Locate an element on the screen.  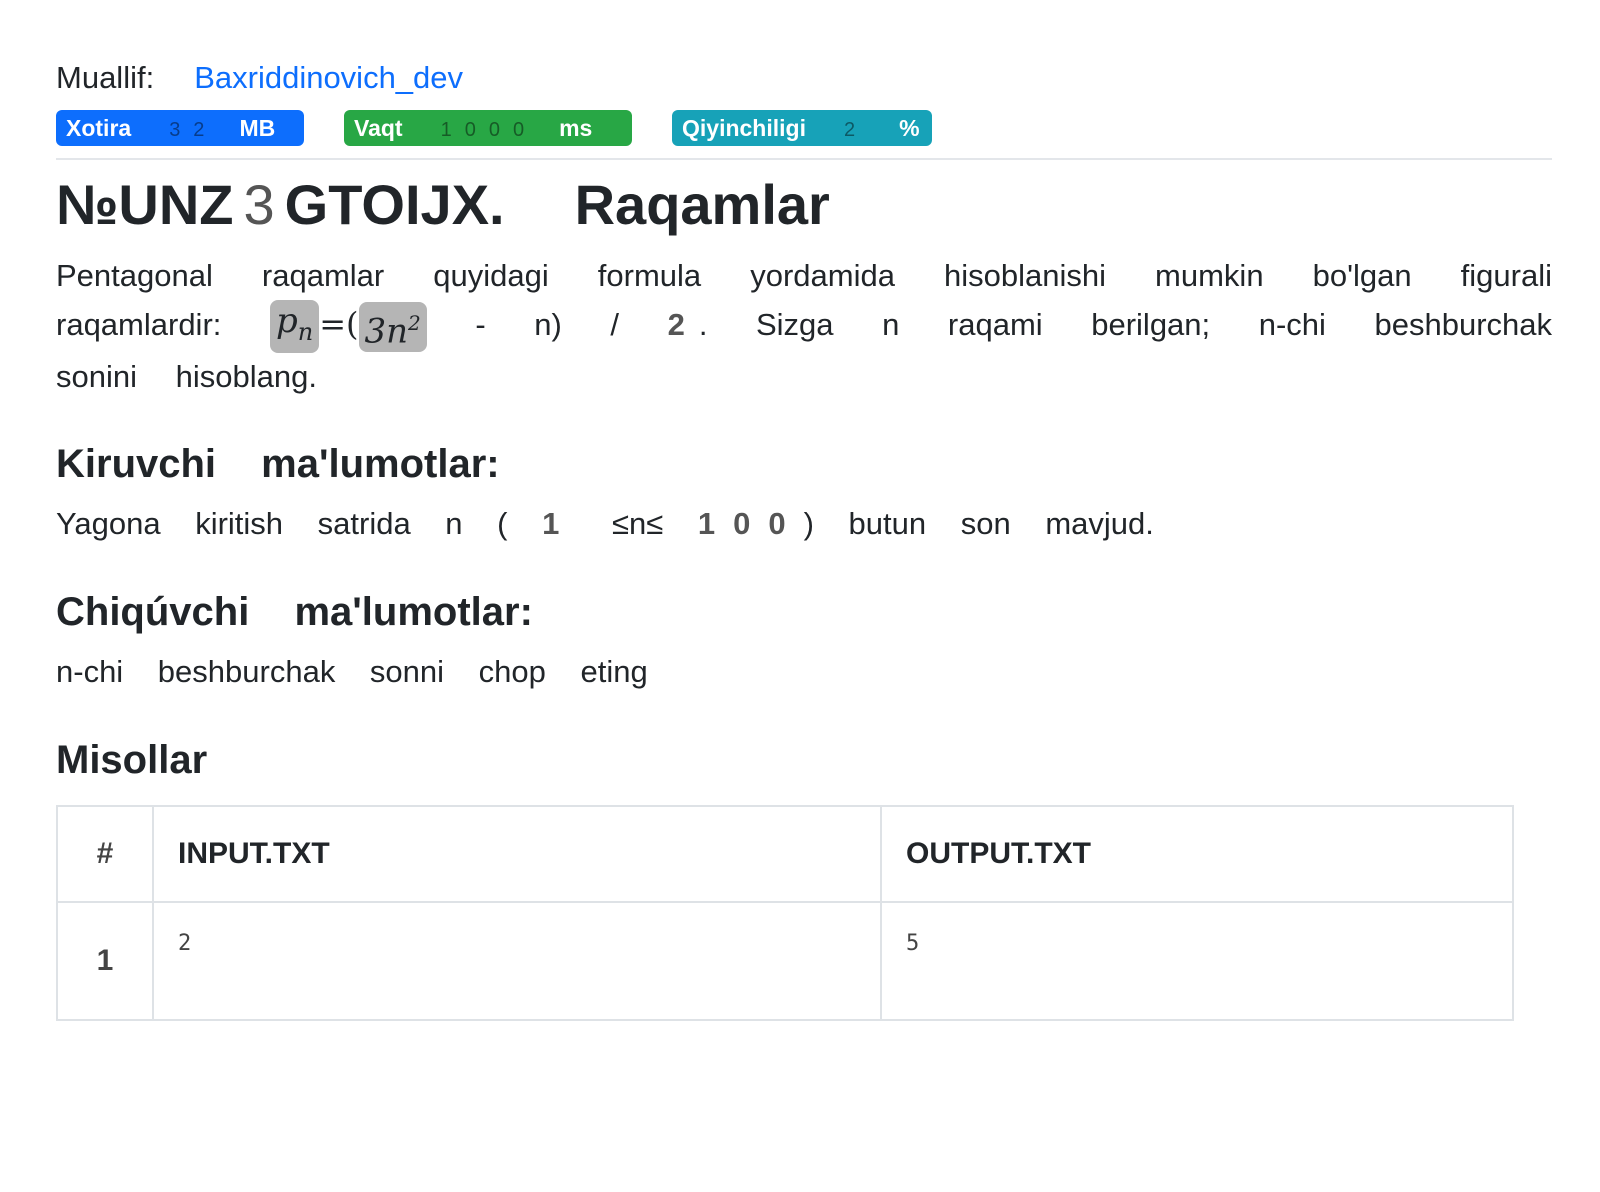
example-input: 2 is located at coordinates (517, 961).